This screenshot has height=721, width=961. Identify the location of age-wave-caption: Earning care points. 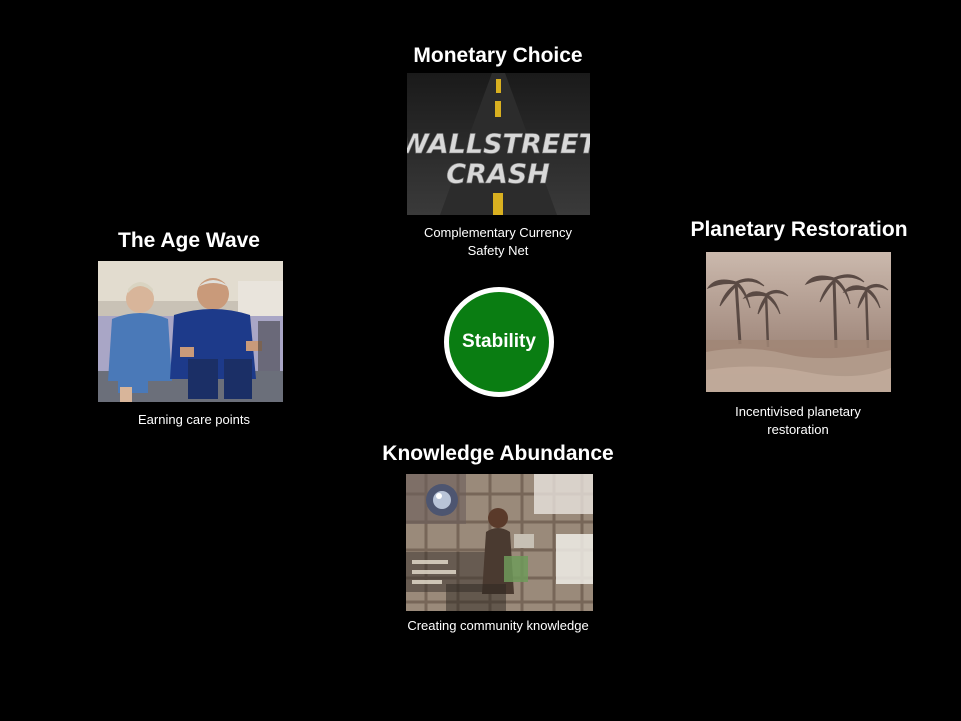
(194, 420).